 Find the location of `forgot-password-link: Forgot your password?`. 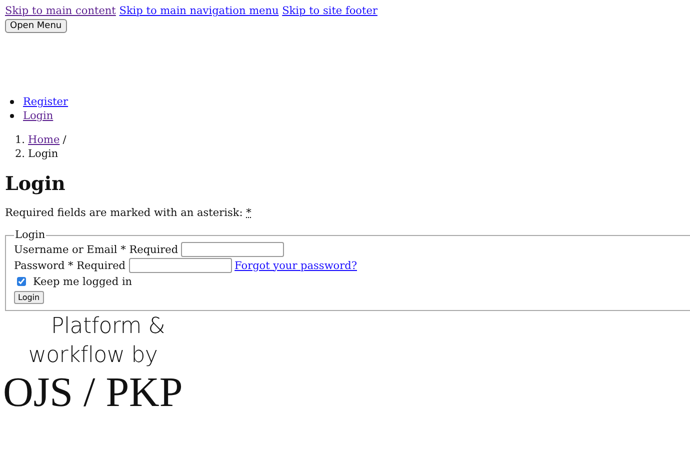

forgot-password-link: Forgot your password? is located at coordinates (295, 266).